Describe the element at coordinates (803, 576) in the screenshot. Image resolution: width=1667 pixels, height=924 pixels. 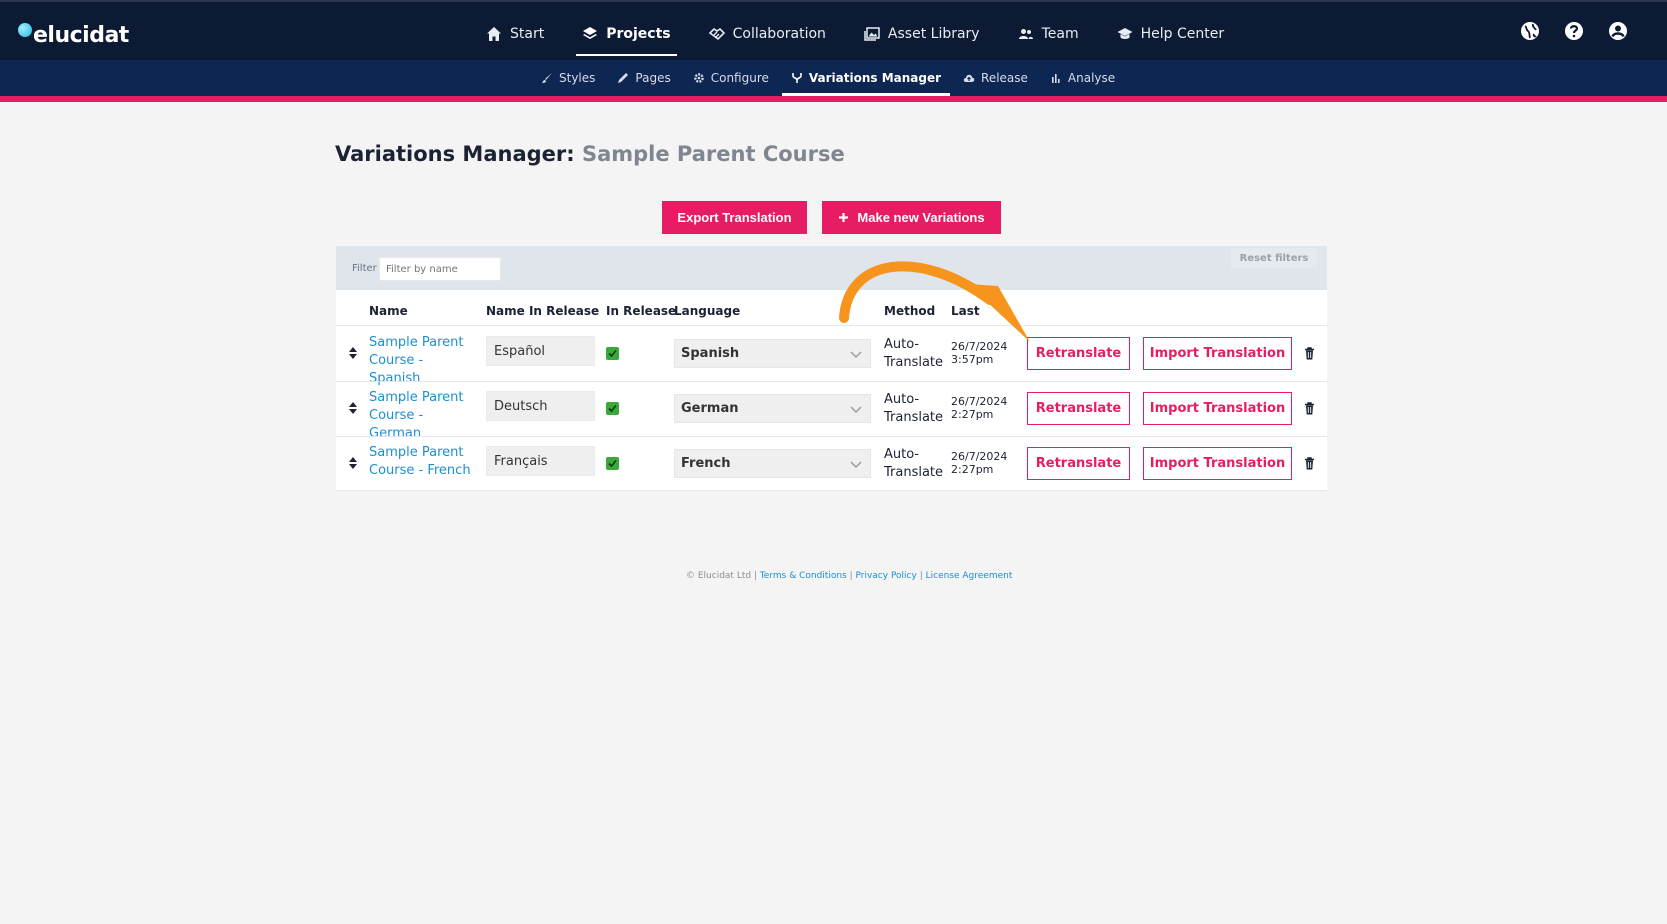
I see `terms-link: Terms & Conditions` at that location.